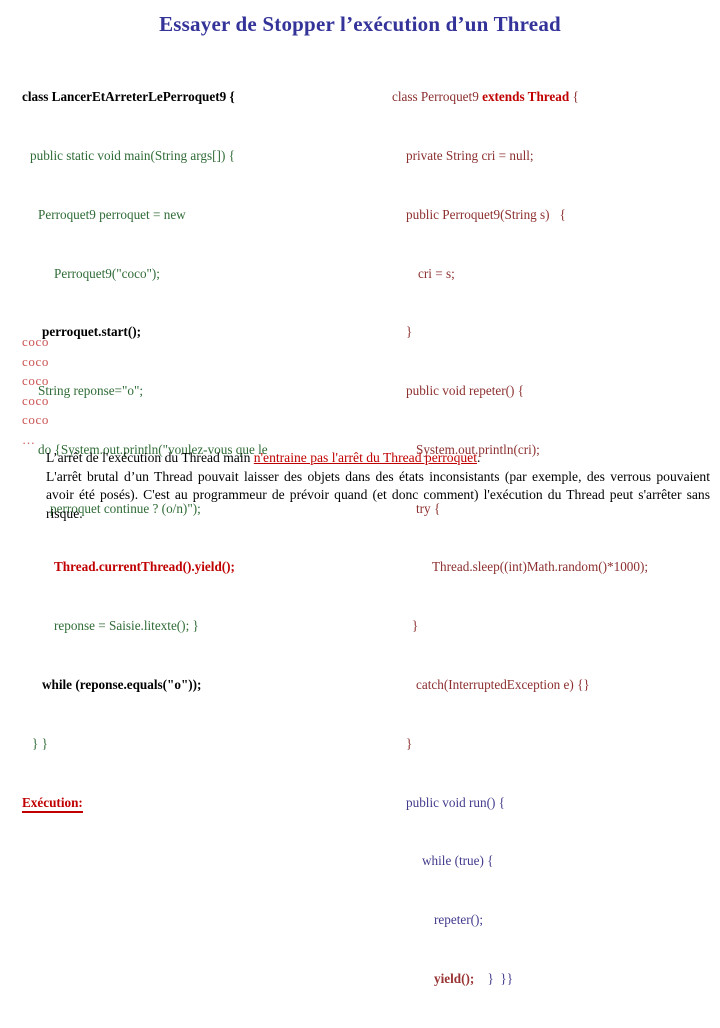 This screenshot has width=720, height=1028. Describe the element at coordinates (552, 979) in the screenshot. I see `code-line: yield(); } }}` at that location.